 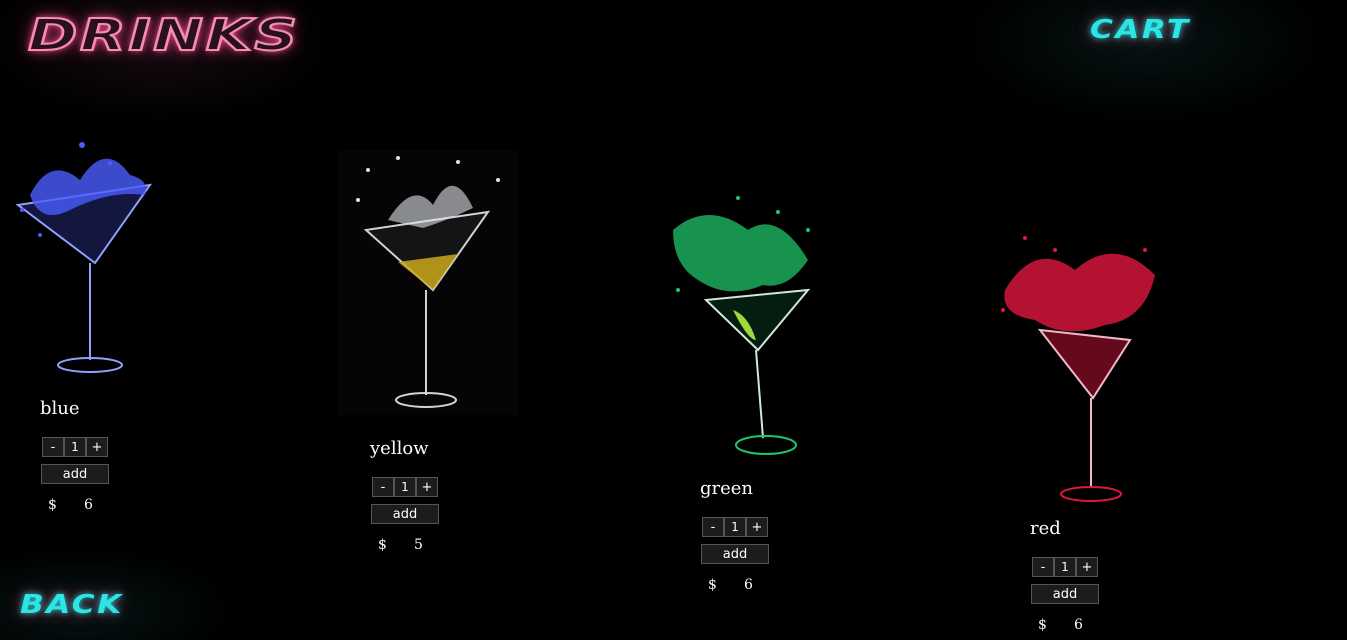 What do you see at coordinates (727, 488) in the screenshot?
I see `product-name: green` at bounding box center [727, 488].